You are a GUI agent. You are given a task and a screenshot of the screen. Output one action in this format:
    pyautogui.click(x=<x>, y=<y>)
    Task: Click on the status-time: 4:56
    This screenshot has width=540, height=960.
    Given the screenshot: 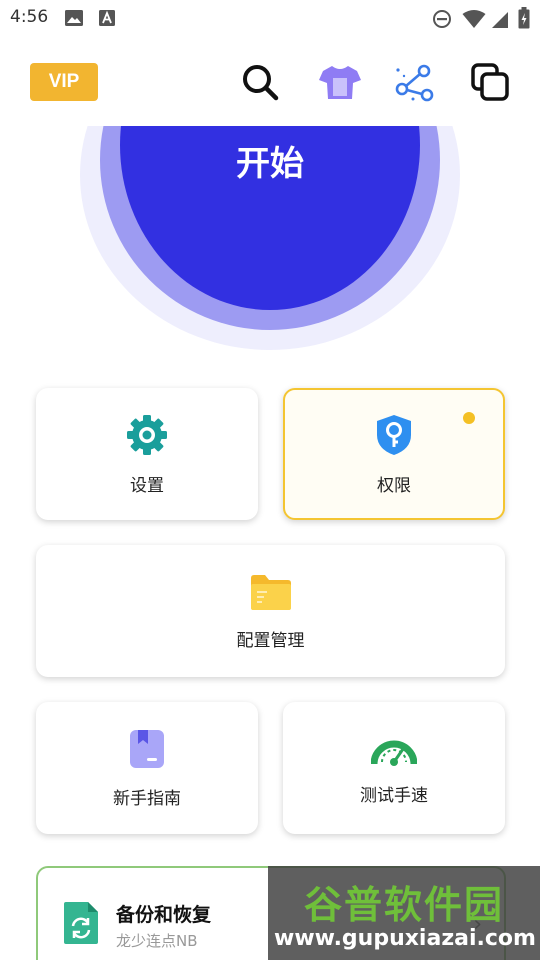 What is the action you would take?
    pyautogui.click(x=29, y=17)
    